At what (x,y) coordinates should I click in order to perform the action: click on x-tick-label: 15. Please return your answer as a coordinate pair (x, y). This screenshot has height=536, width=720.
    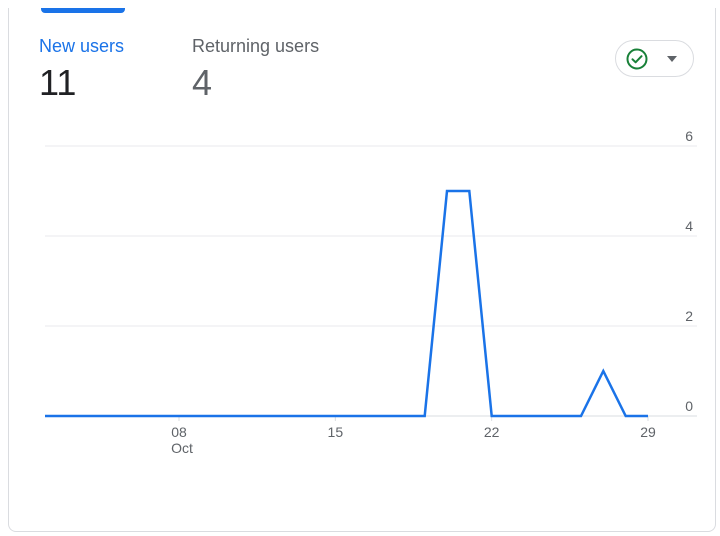
    Looking at the image, I should click on (336, 432).